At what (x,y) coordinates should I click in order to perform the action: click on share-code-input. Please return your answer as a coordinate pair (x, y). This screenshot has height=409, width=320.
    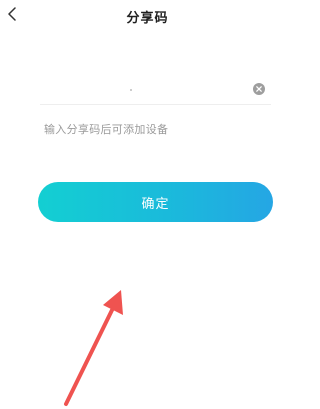
    Looking at the image, I should click on (140, 88).